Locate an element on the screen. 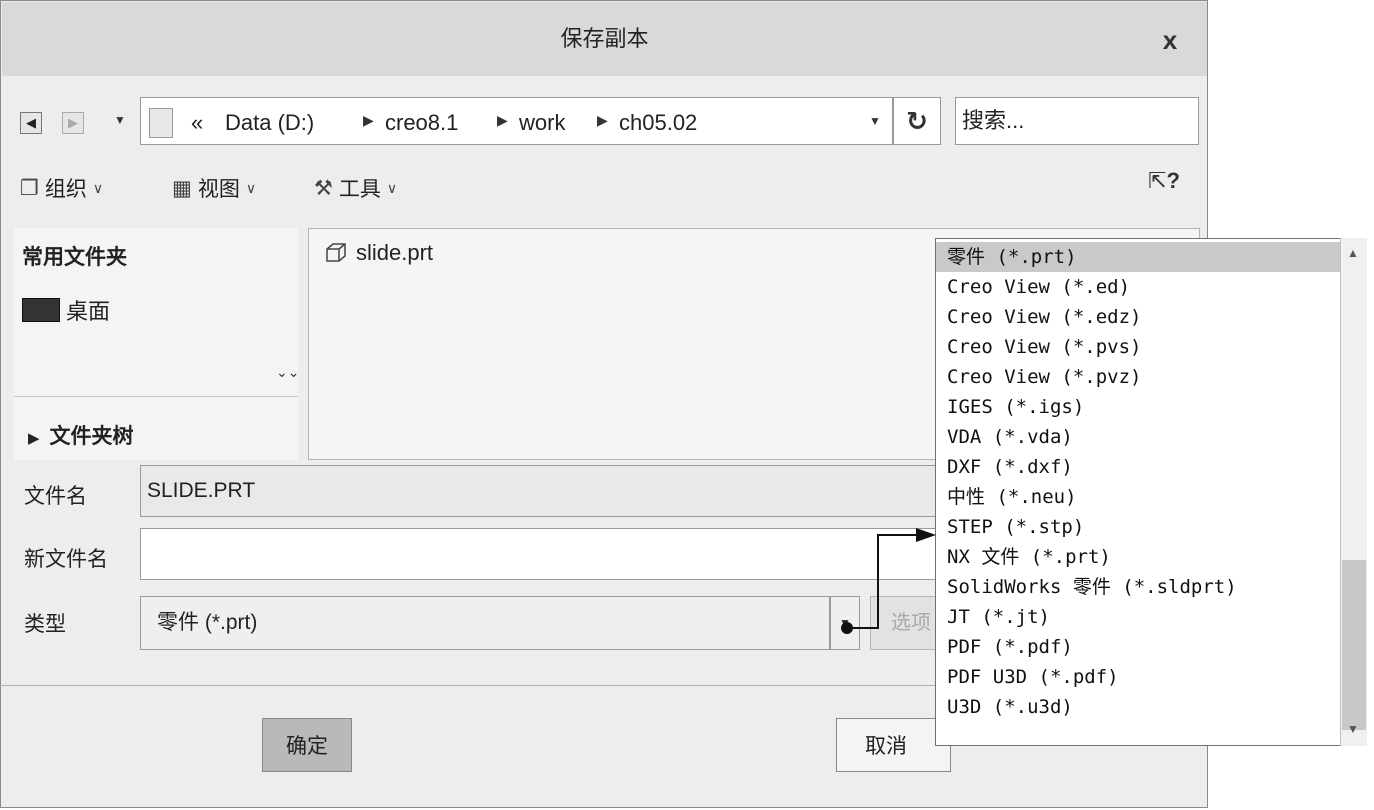 Image resolution: width=1374 pixels, height=810 pixels. new-filename-field is located at coordinates (540, 554).